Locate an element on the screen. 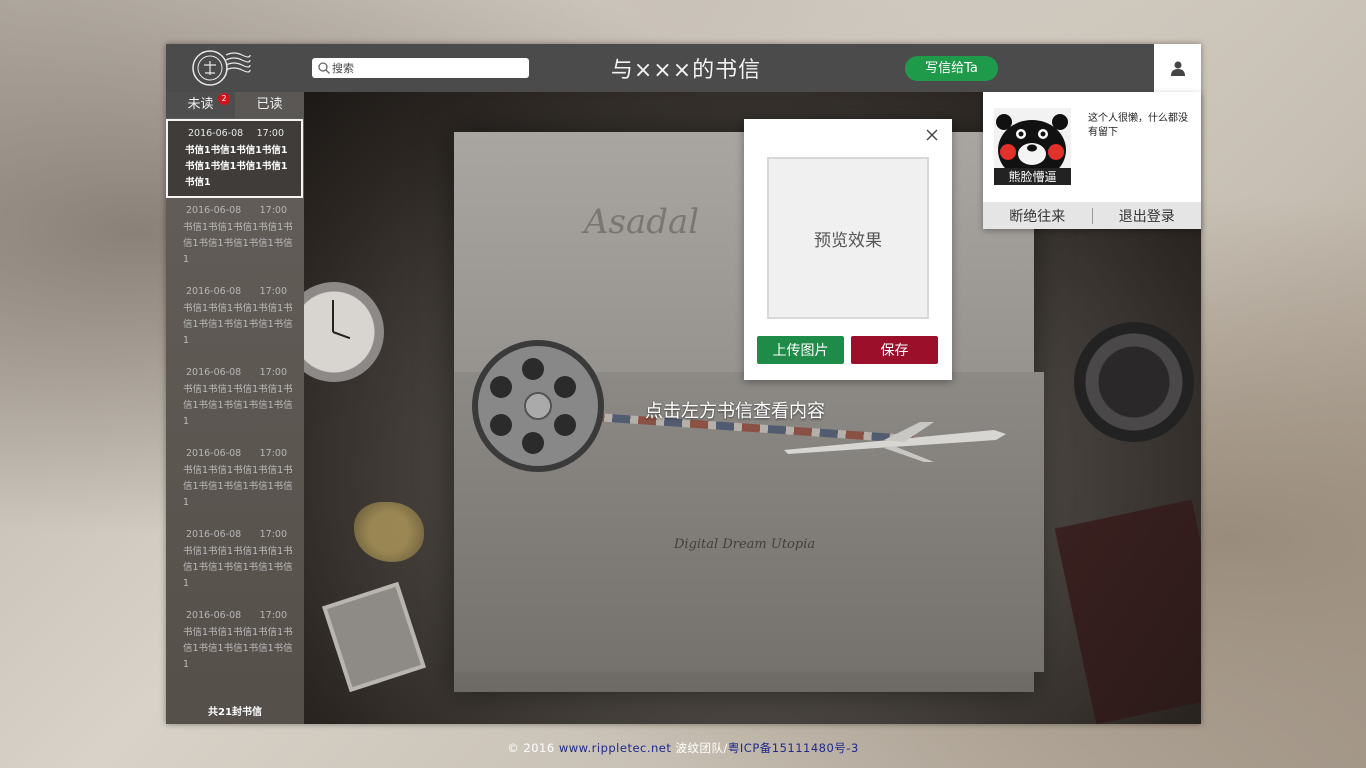 This screenshot has height=768, width=1366. icp-link: 粤ICP备15111480号-3 is located at coordinates (793, 748).